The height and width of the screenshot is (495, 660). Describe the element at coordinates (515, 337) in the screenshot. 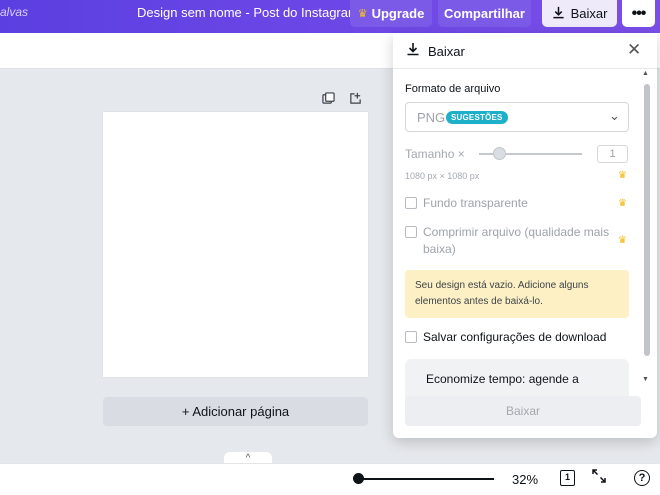

I see `save-settings-label: Salvar configurações de download` at that location.